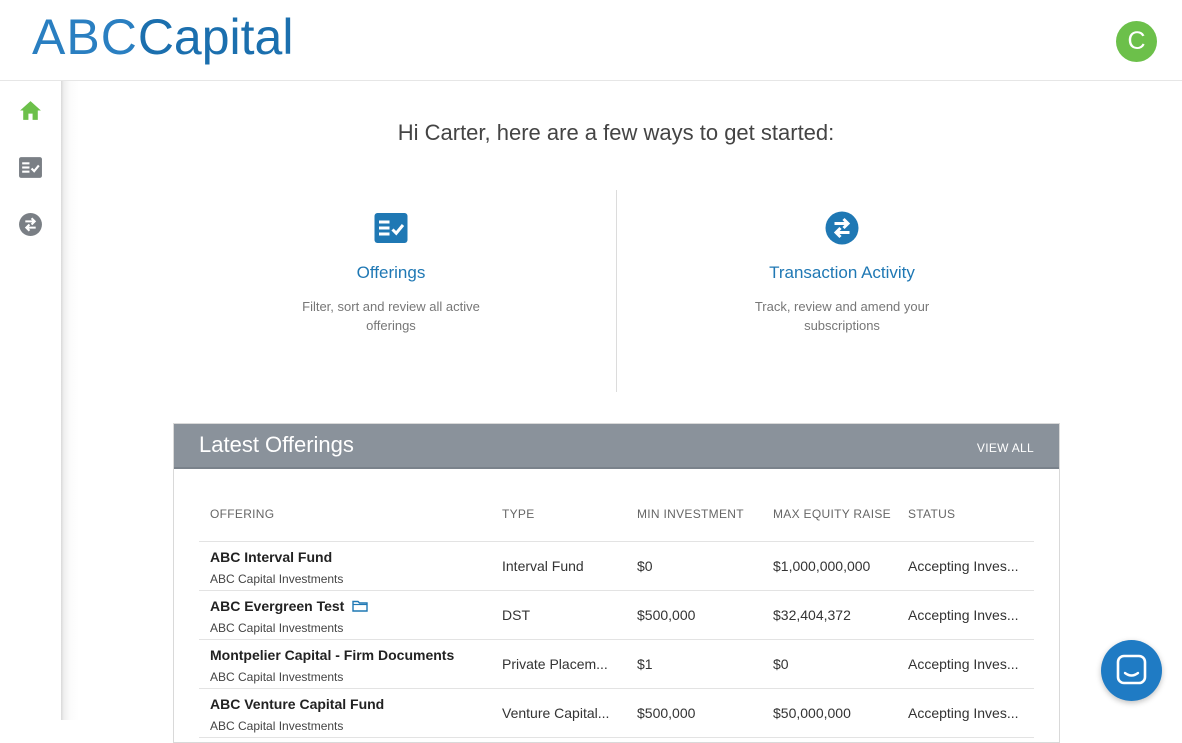  What do you see at coordinates (690, 514) in the screenshot?
I see `column-header-min-investment: MIN INVESTMENT` at bounding box center [690, 514].